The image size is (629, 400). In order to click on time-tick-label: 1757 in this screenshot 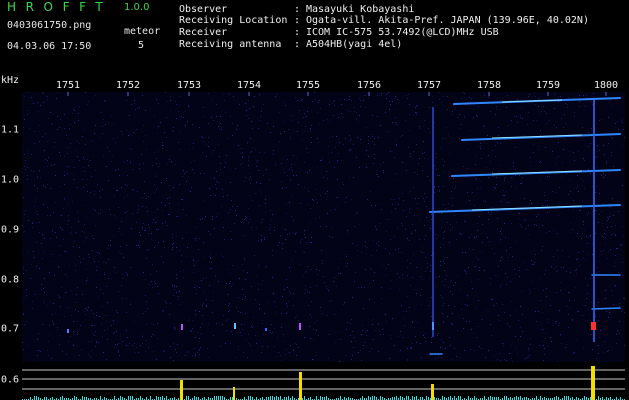, I will do `click(429, 85)`.